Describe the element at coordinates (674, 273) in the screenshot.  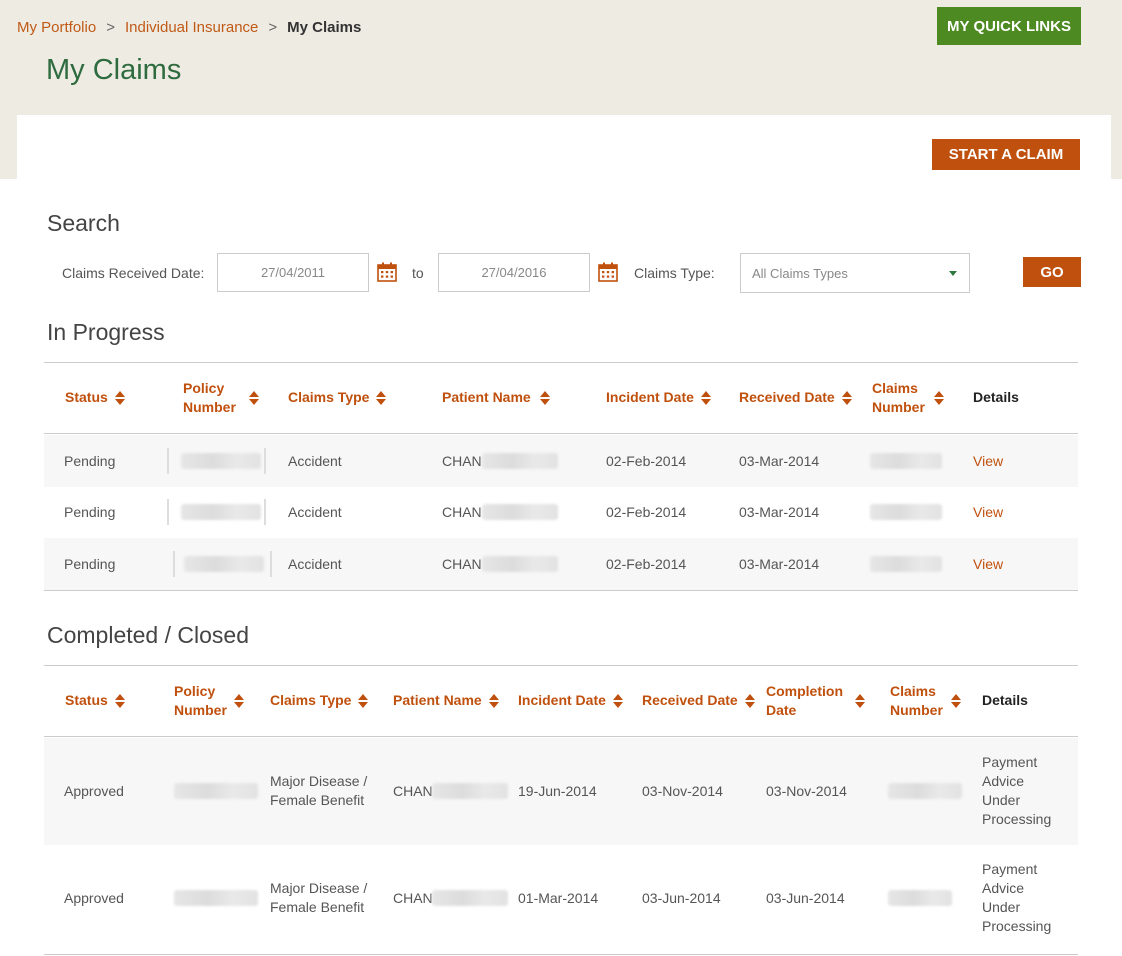
I see `claims-type-label: Claims Type:` at that location.